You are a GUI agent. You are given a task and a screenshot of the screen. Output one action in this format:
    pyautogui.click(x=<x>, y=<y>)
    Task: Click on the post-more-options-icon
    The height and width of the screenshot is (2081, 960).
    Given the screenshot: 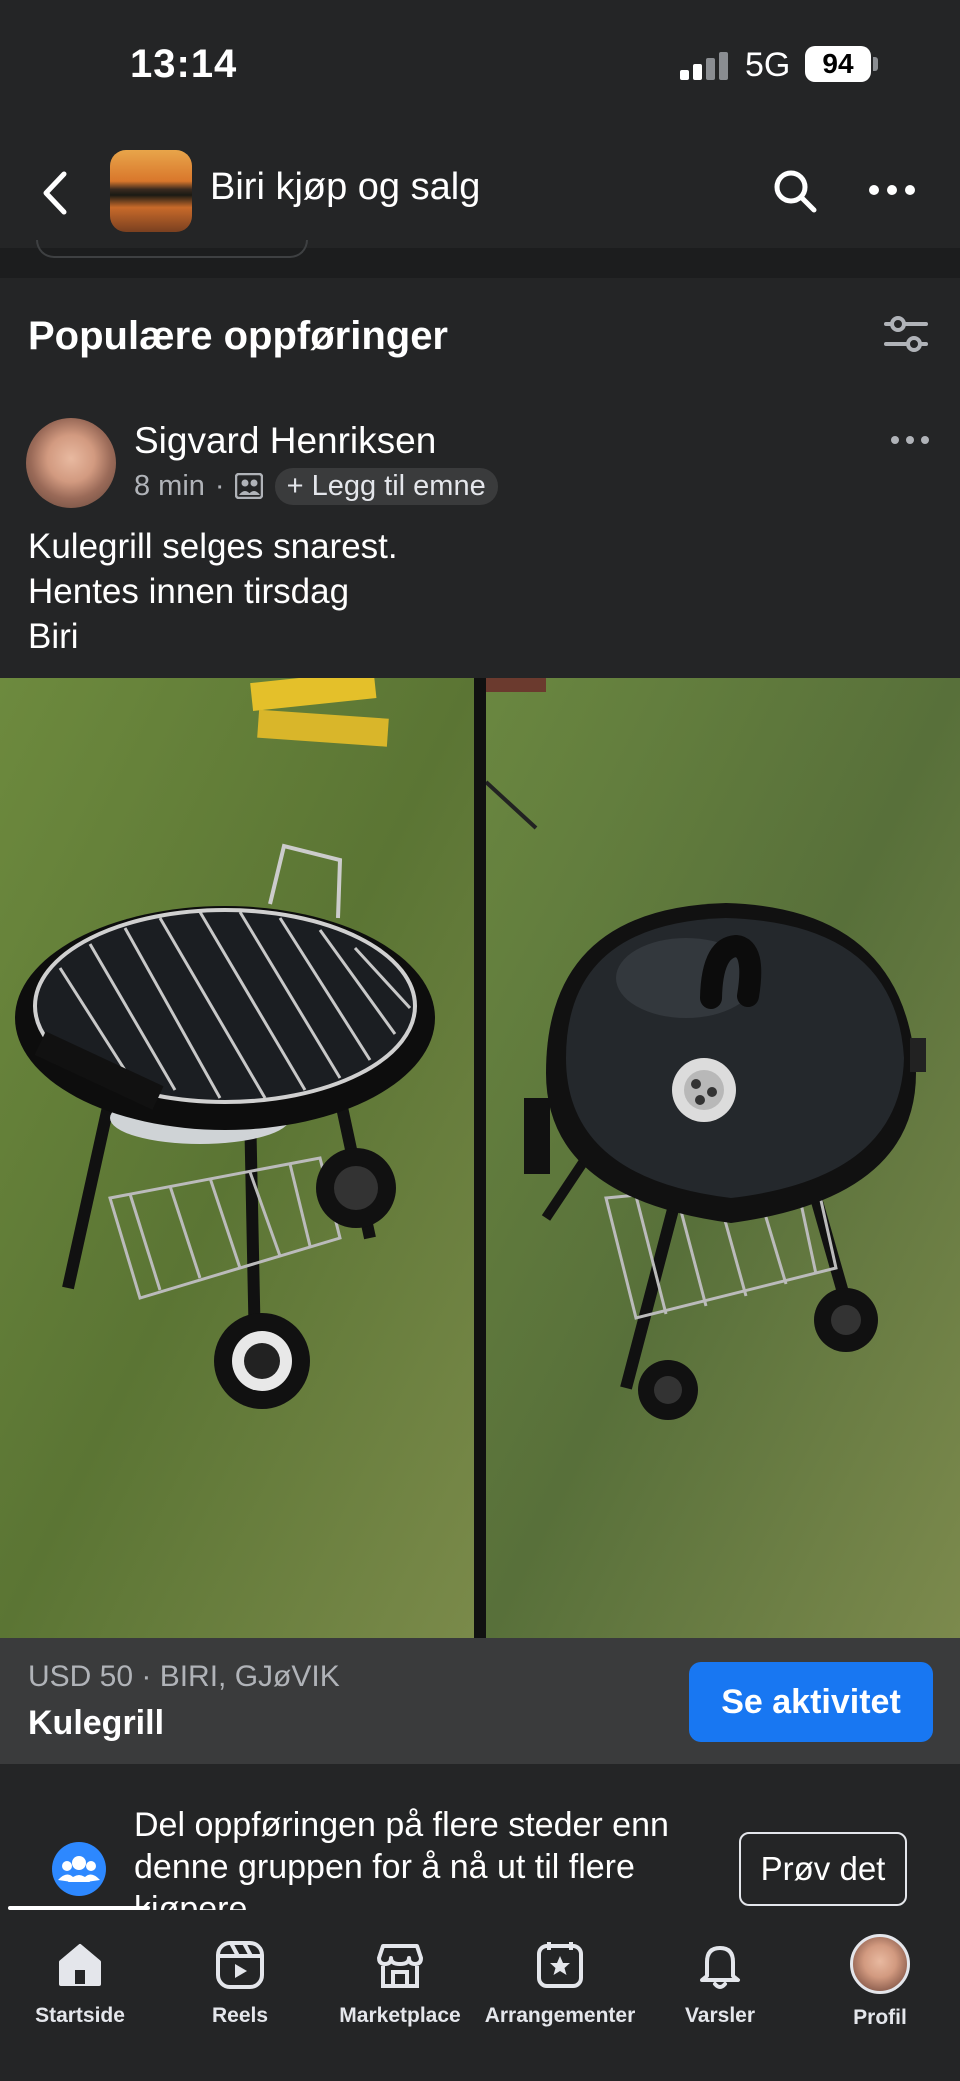 What is the action you would take?
    pyautogui.click(x=910, y=440)
    